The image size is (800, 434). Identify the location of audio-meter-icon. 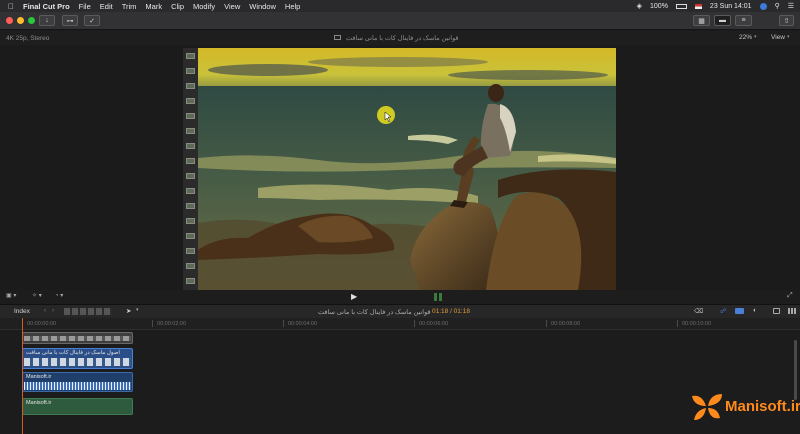
(439, 297).